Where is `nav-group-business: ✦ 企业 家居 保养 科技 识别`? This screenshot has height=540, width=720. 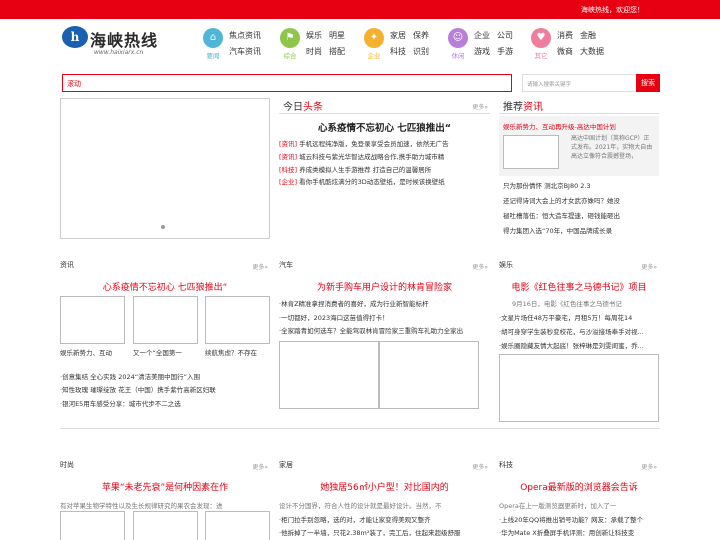 nav-group-business: ✦ 企业 家居 保养 科技 识别 is located at coordinates (400, 45).